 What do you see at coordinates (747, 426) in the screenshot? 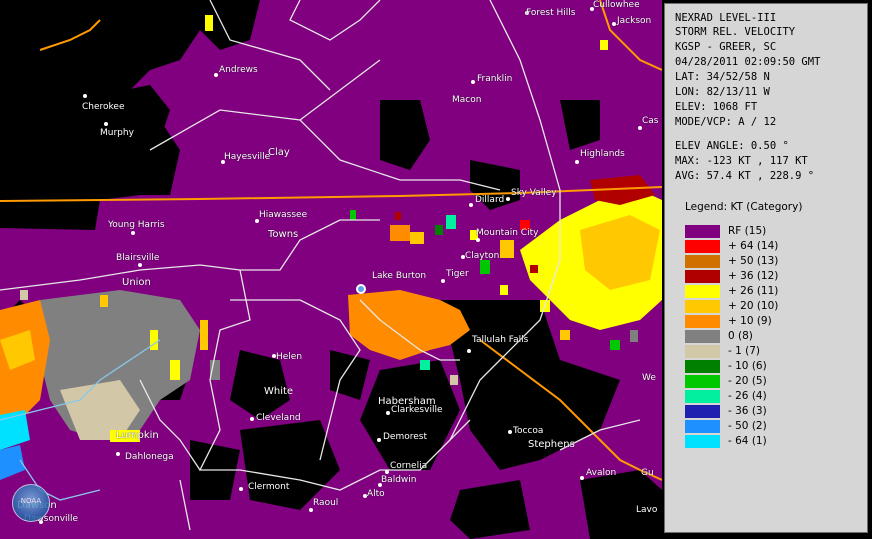
I see `legend-label: - 50 (2)` at bounding box center [747, 426].